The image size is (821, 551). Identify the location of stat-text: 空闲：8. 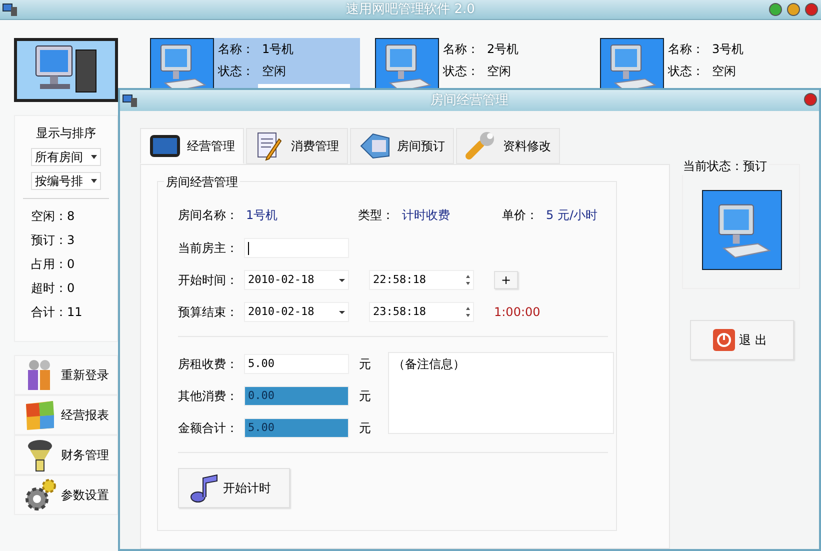
(53, 216).